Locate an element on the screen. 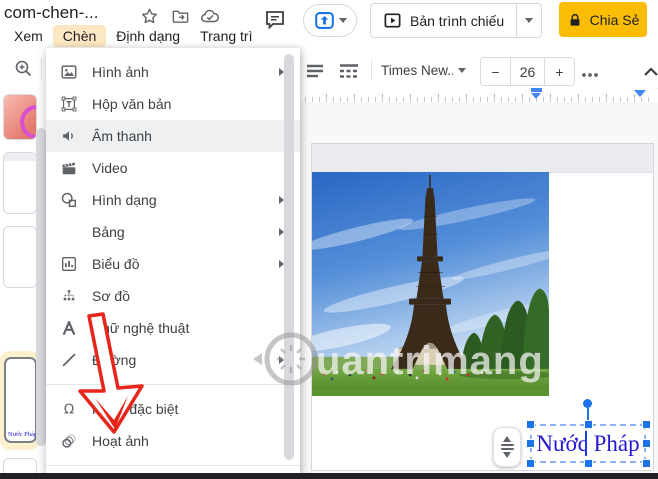 The image size is (658, 479). star-icon is located at coordinates (149, 16).